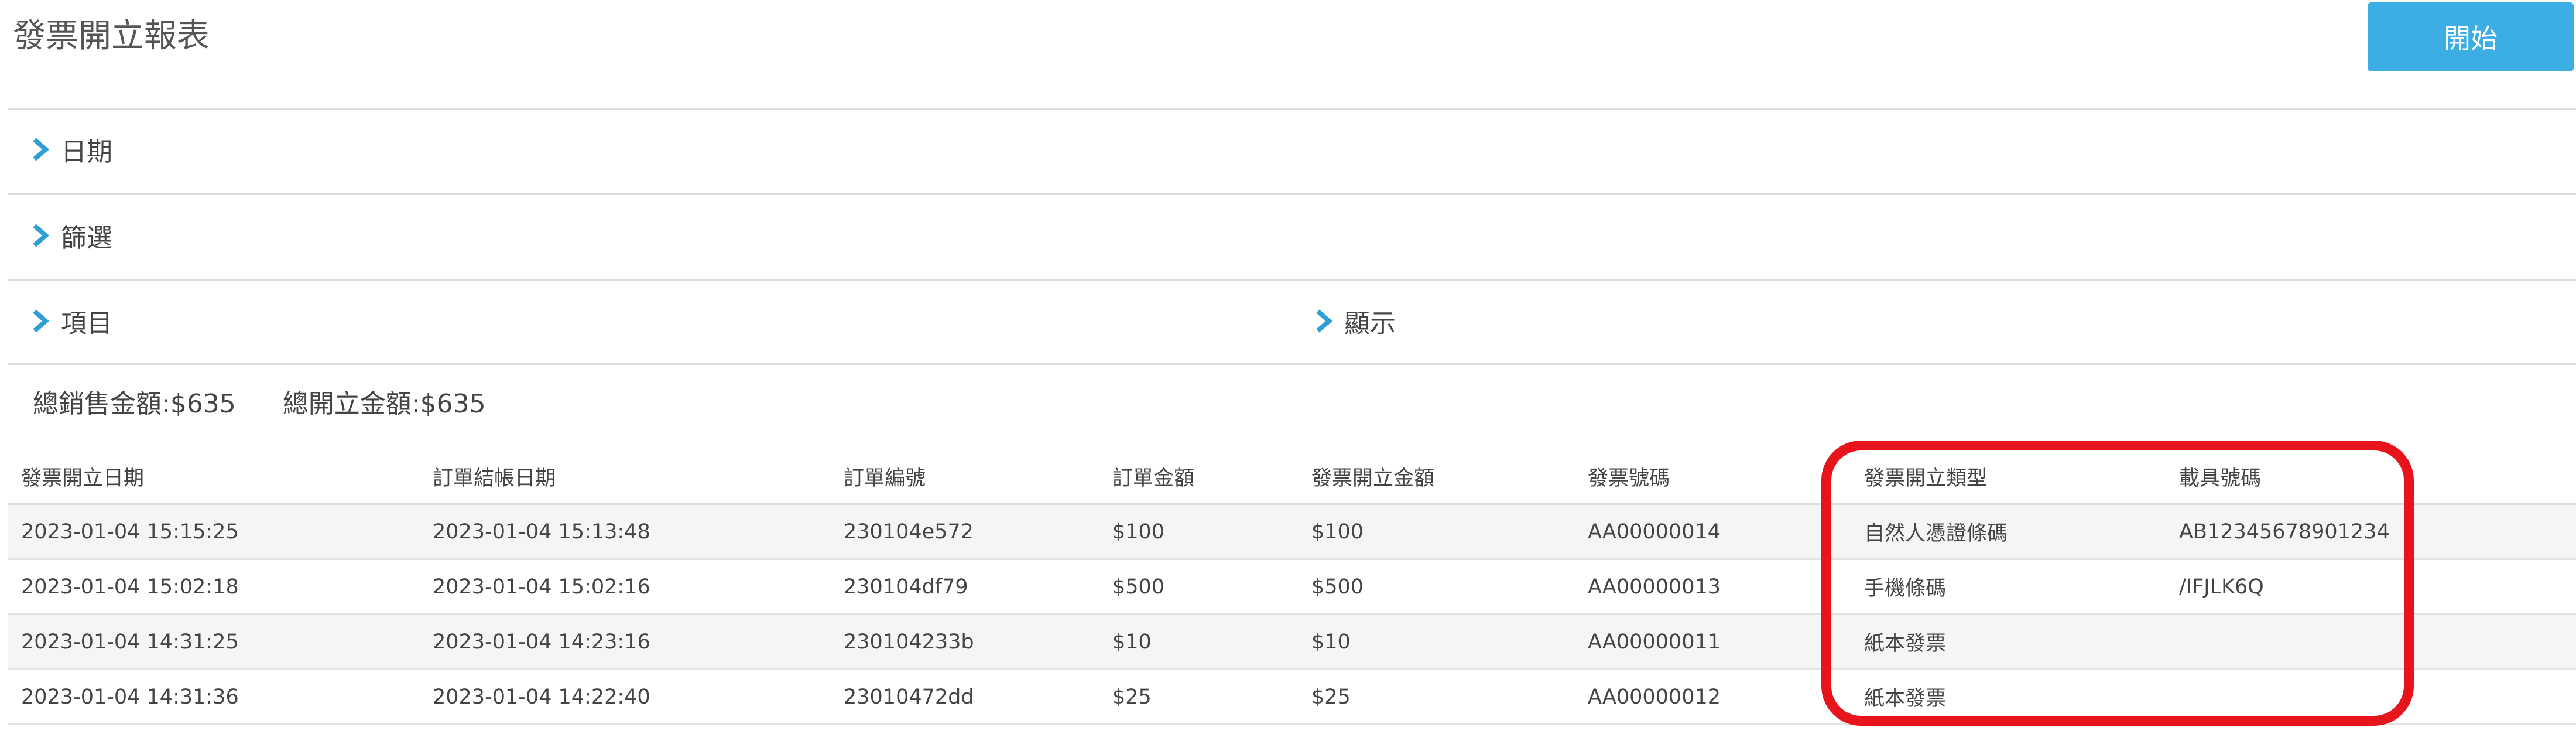 The height and width of the screenshot is (734, 2576). What do you see at coordinates (965, 477) in the screenshot?
I see `column-header-order-number: 訂單編號` at bounding box center [965, 477].